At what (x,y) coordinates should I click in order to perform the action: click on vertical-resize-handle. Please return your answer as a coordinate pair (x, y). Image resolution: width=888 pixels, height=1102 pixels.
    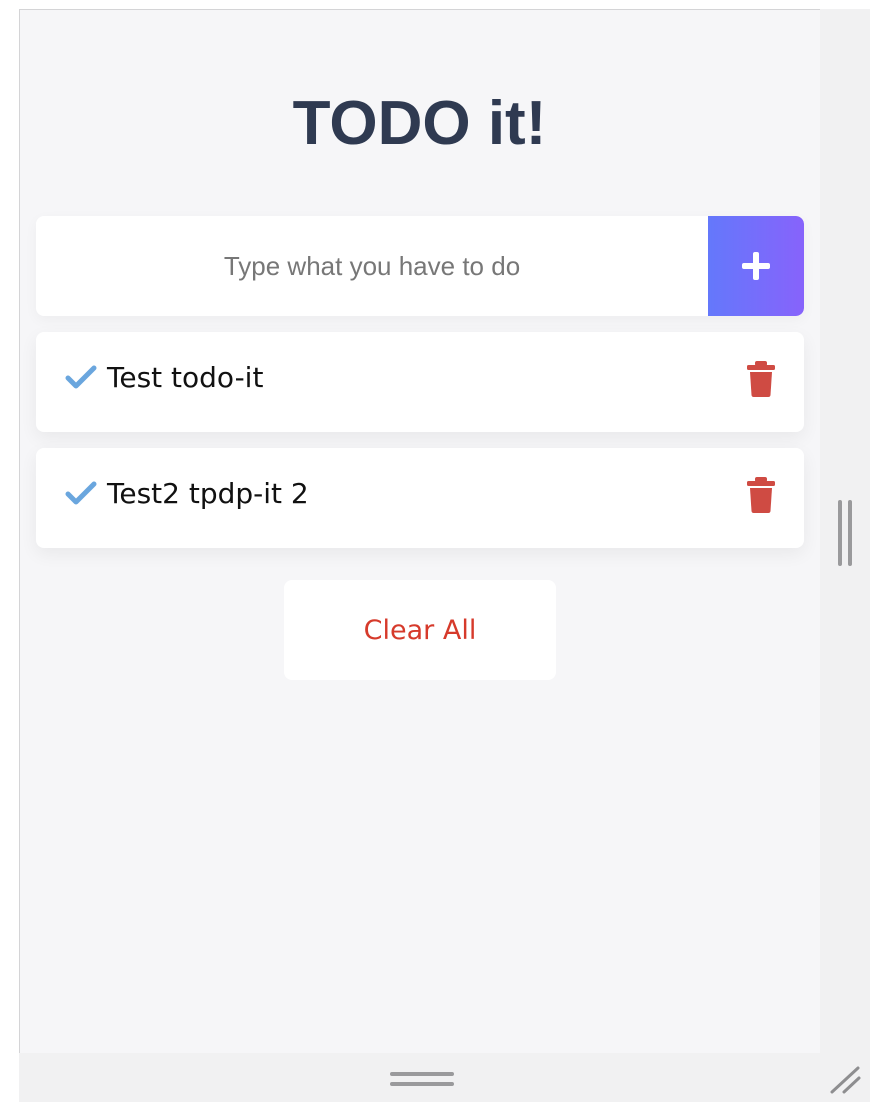
    Looking at the image, I should click on (846, 533).